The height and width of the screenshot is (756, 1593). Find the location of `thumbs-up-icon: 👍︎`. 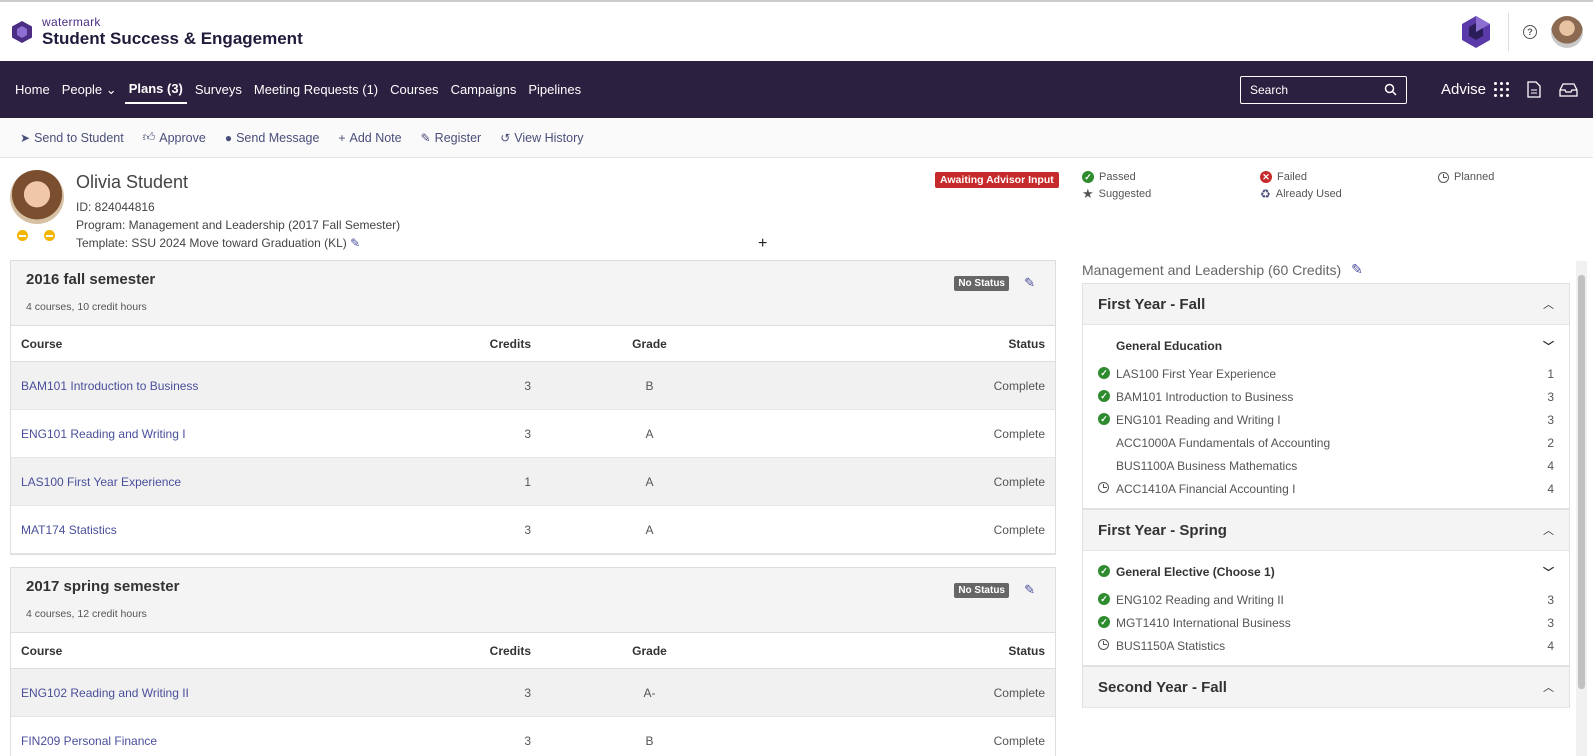

thumbs-up-icon: 👍︎ is located at coordinates (149, 137).